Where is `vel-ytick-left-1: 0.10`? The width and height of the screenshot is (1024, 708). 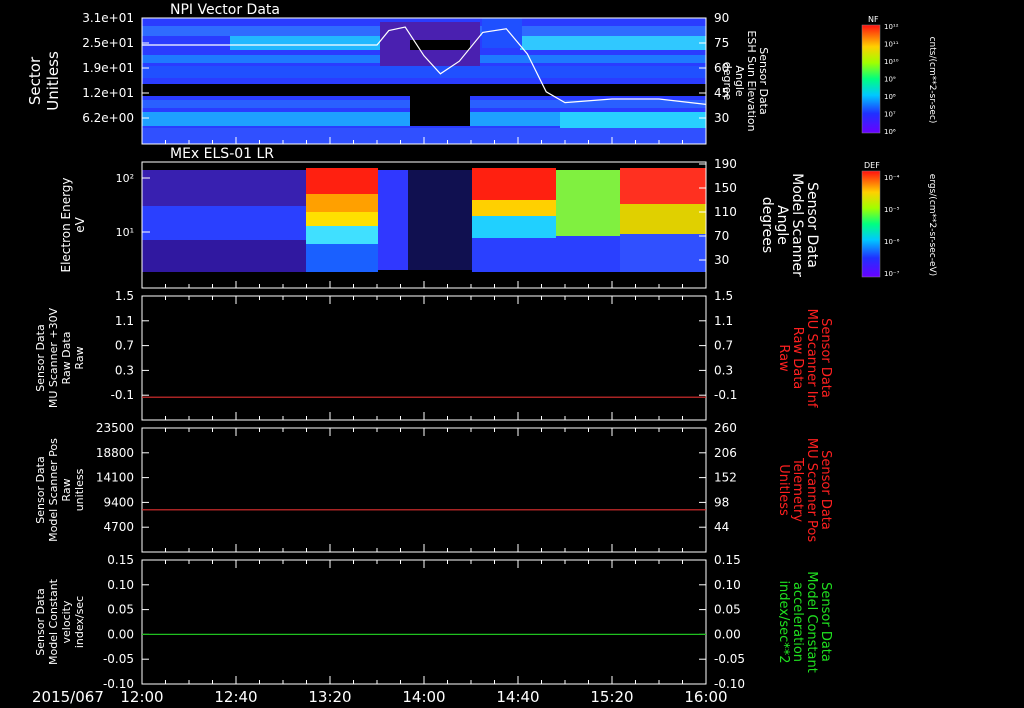
vel-ytick-left-1: 0.10 is located at coordinates (120, 585).